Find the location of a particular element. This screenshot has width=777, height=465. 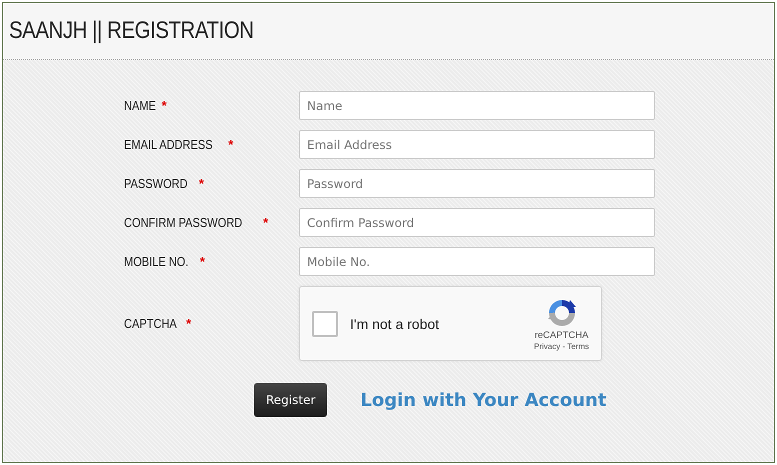

input-field: Password is located at coordinates (477, 183).